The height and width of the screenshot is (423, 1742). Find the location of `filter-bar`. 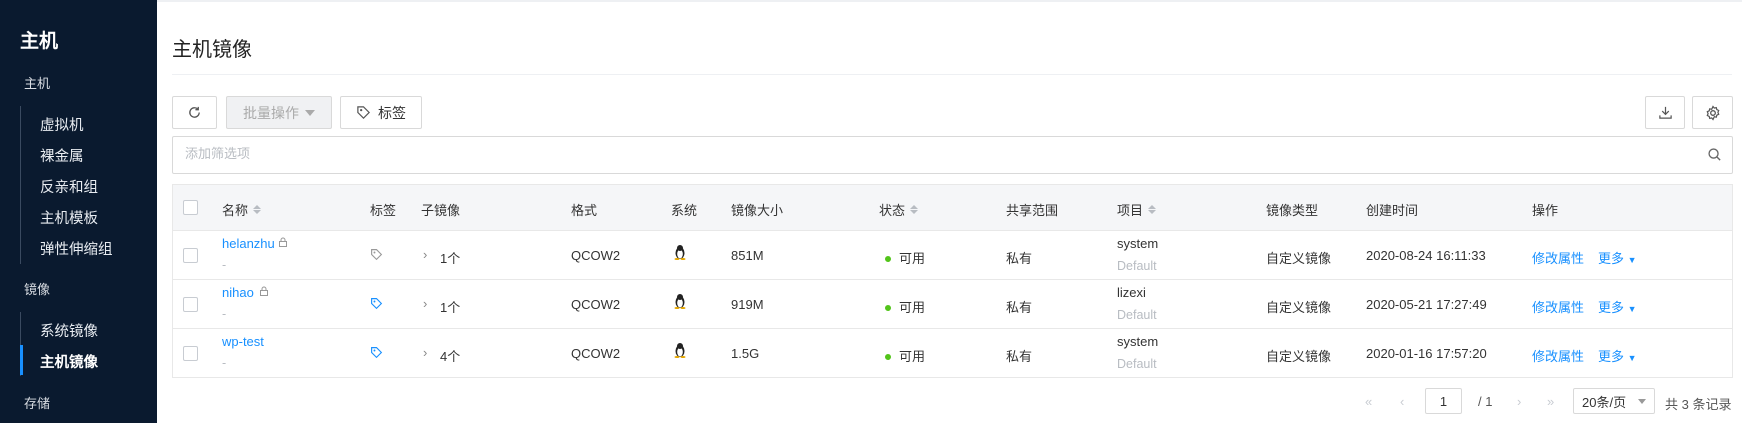

filter-bar is located at coordinates (952, 155).